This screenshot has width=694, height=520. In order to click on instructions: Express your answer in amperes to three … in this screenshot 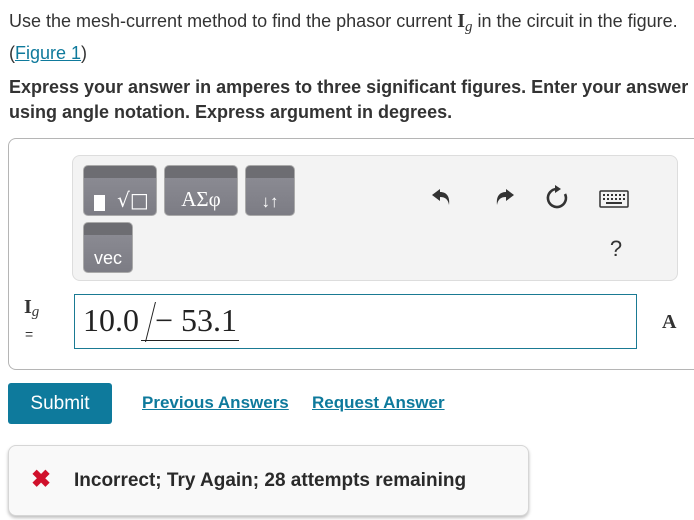, I will do `click(349, 99)`.